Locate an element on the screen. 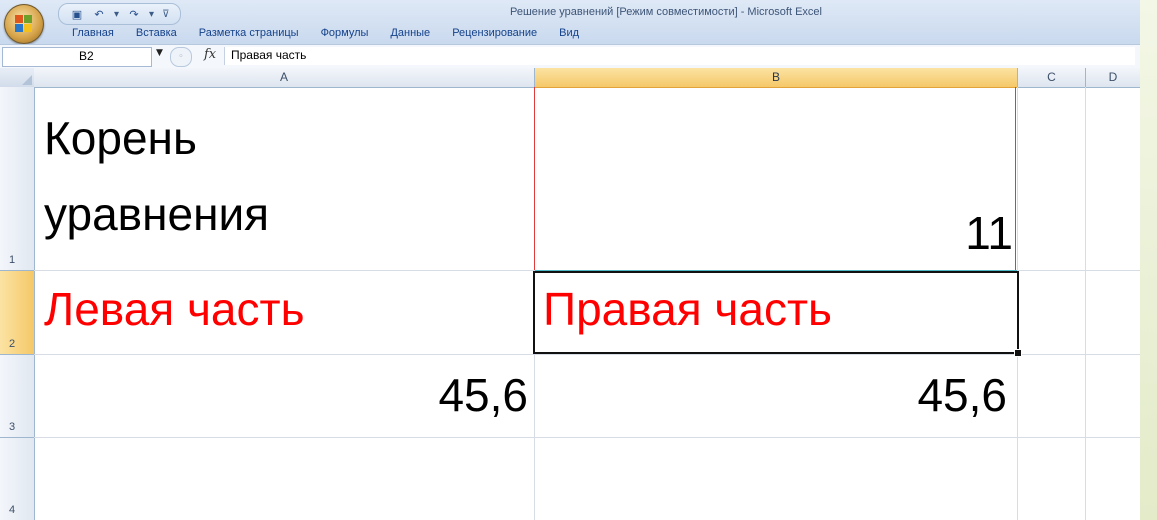 Image resolution: width=1157 pixels, height=520 pixels. tab-view: Вид is located at coordinates (570, 34).